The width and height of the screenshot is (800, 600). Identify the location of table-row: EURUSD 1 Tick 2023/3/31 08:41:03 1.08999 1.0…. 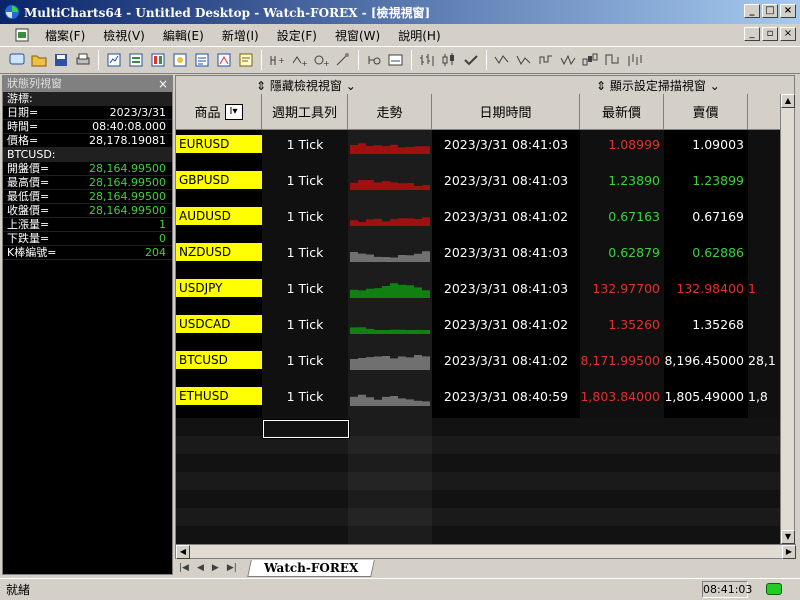
(479, 148).